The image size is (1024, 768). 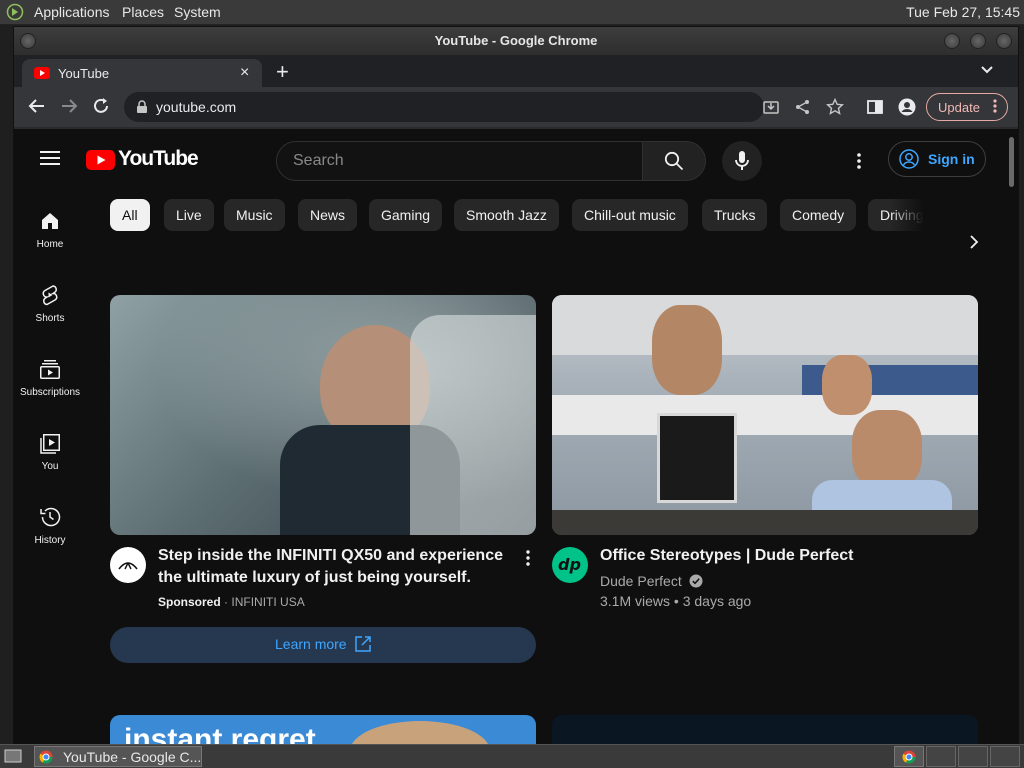 I want to click on tab-title: YouTube, so click(x=84, y=73).